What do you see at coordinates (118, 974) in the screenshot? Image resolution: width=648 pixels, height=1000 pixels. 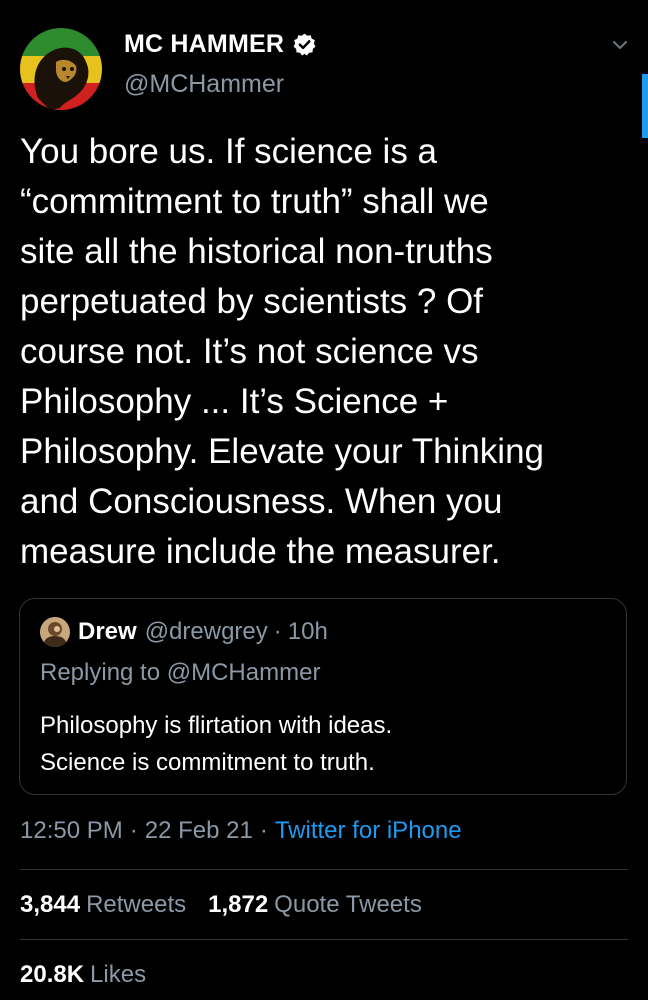 I see `likes-label: Likes` at bounding box center [118, 974].